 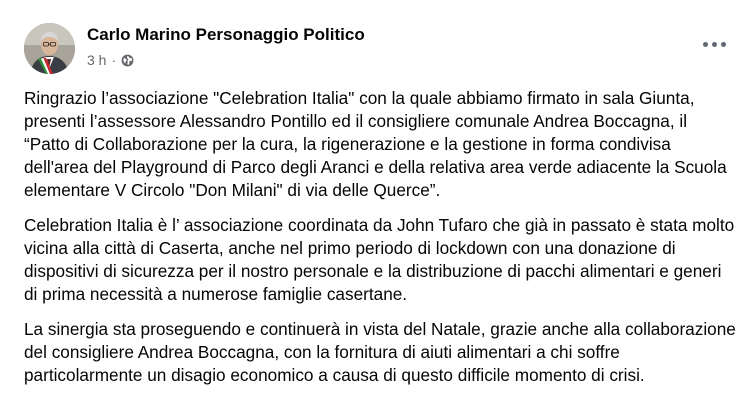 I want to click on author-name: Carlo Marino Personaggio Politico, so click(x=226, y=35).